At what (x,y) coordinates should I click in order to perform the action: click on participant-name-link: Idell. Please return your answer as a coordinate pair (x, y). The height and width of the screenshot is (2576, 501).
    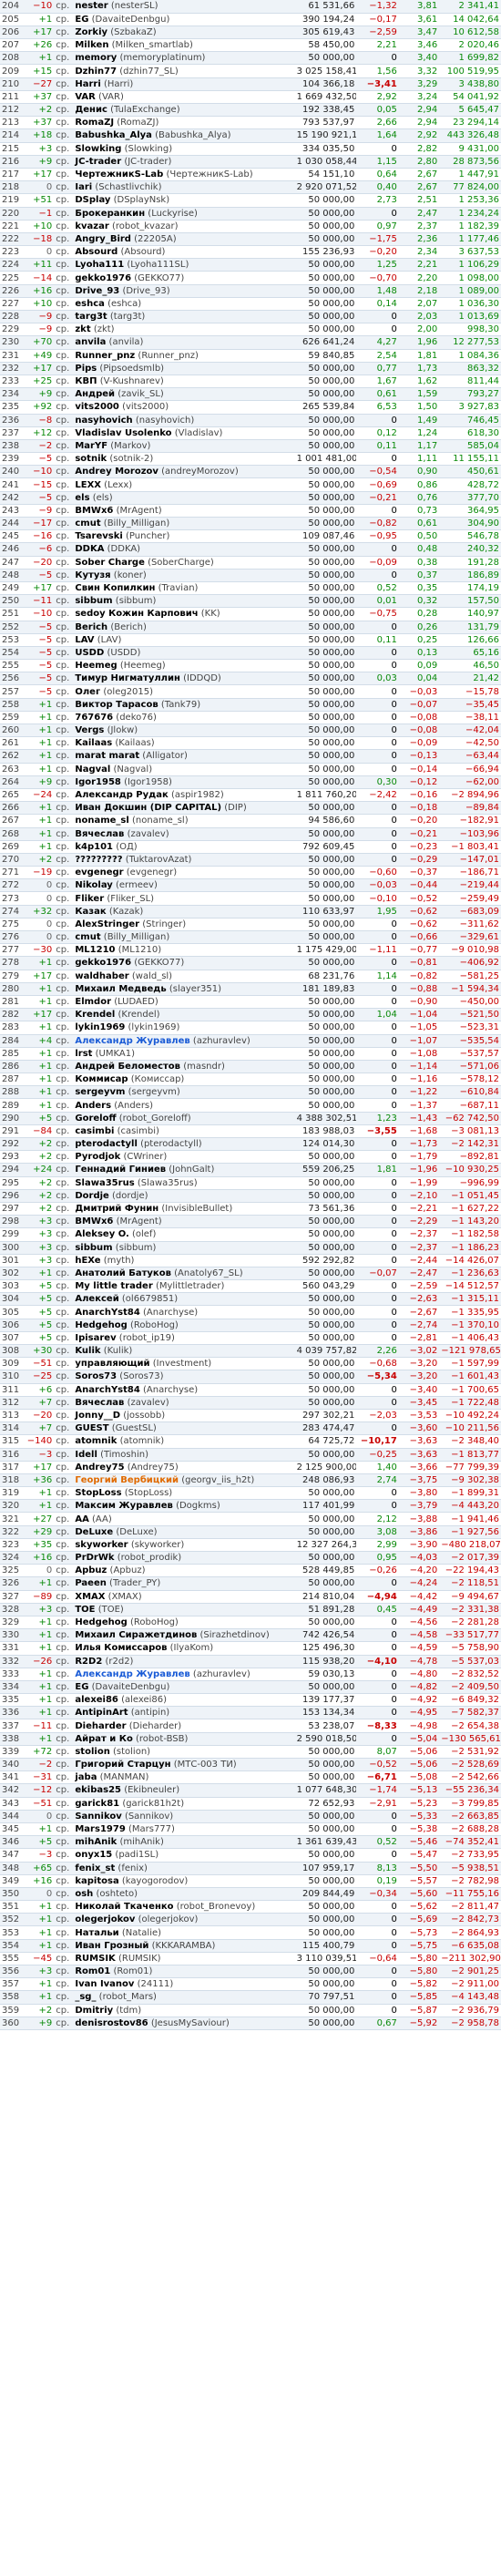
    Looking at the image, I should click on (86, 1455).